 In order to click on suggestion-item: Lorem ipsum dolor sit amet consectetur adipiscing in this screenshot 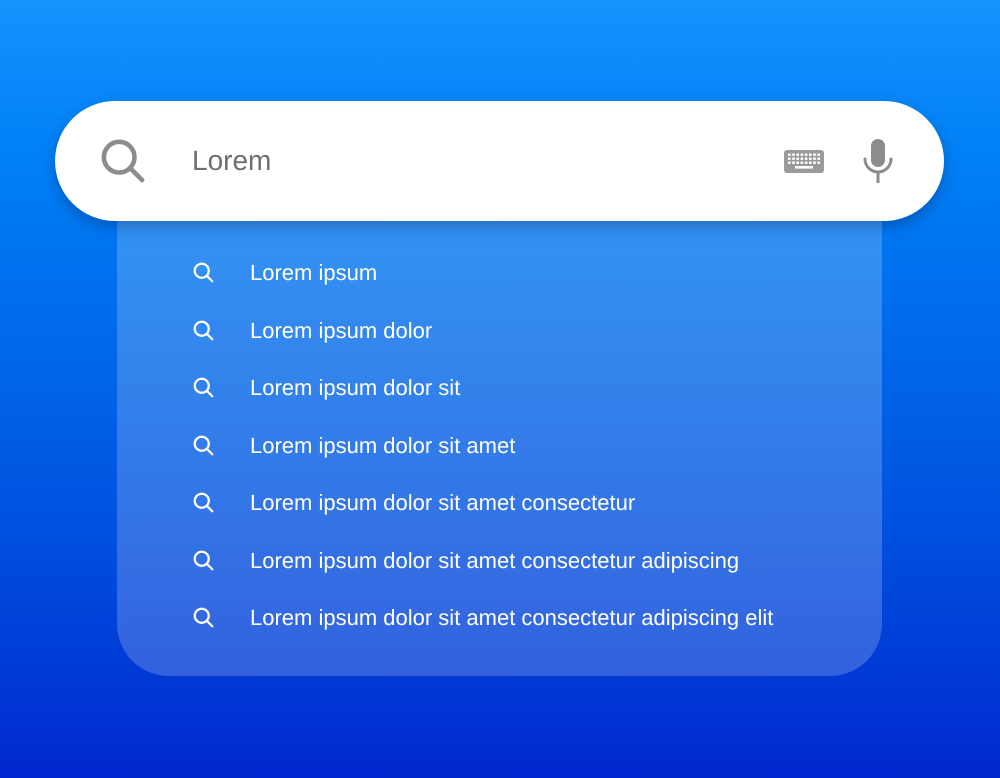, I will do `click(499, 560)`.